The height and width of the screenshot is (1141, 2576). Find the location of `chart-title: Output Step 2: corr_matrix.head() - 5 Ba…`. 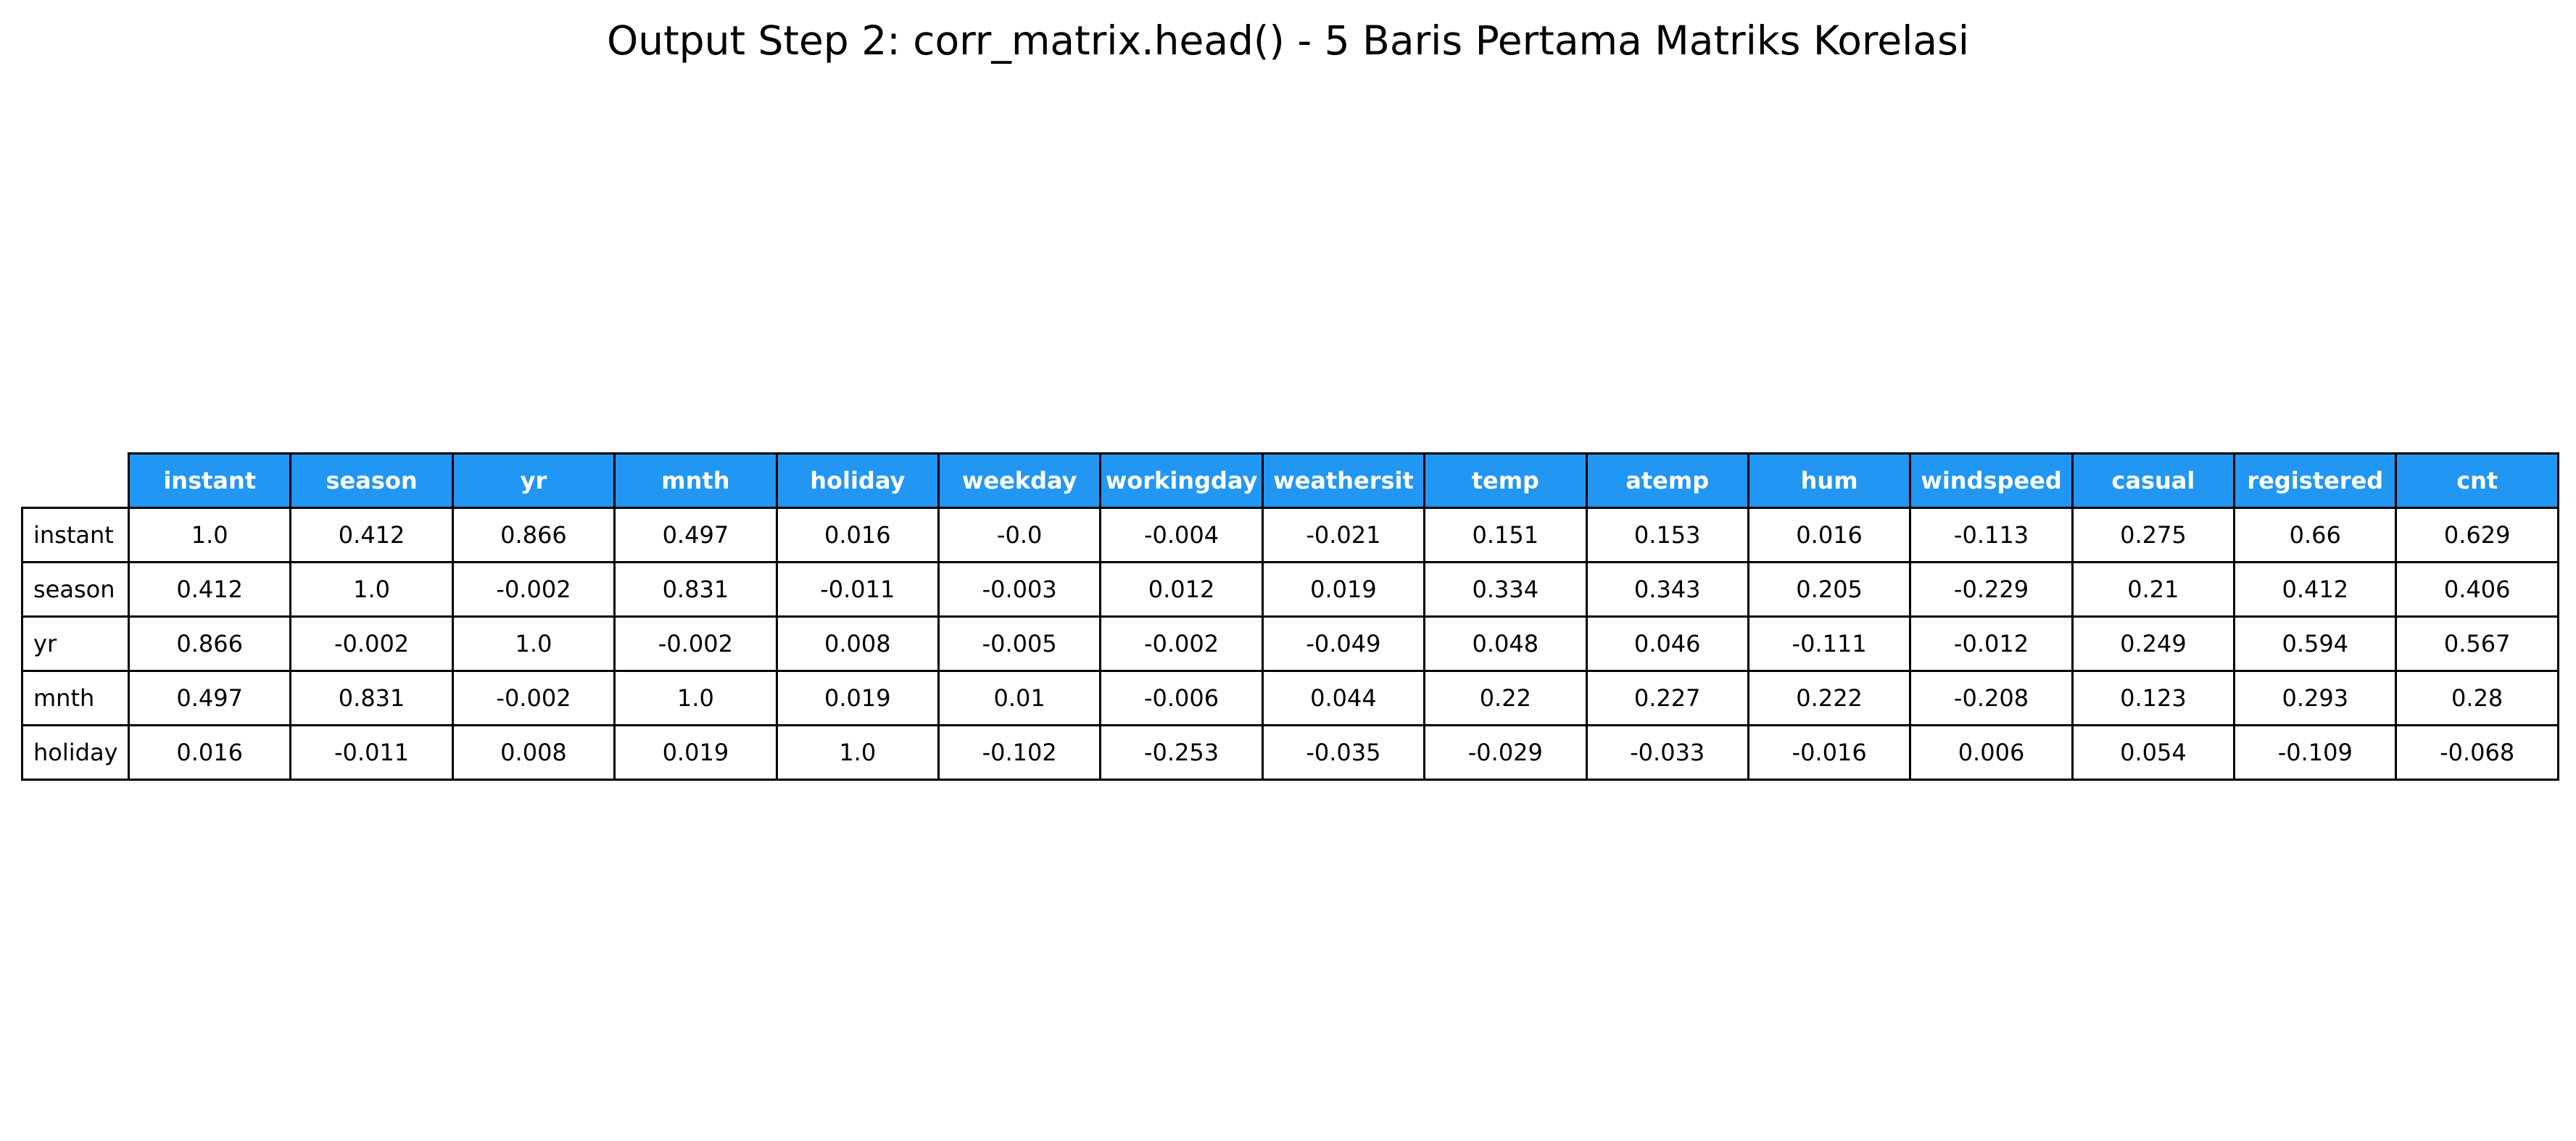

chart-title: Output Step 2: corr_matrix.head() - 5 Ba… is located at coordinates (1288, 40).